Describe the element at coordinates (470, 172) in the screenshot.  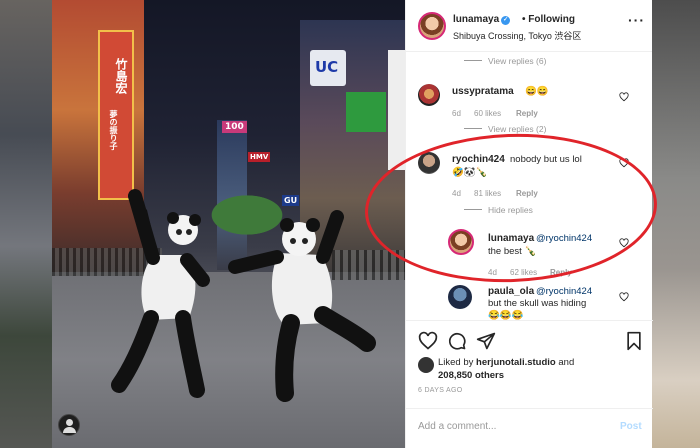
I see `comment-emoji: 🤣🐼🍾` at that location.